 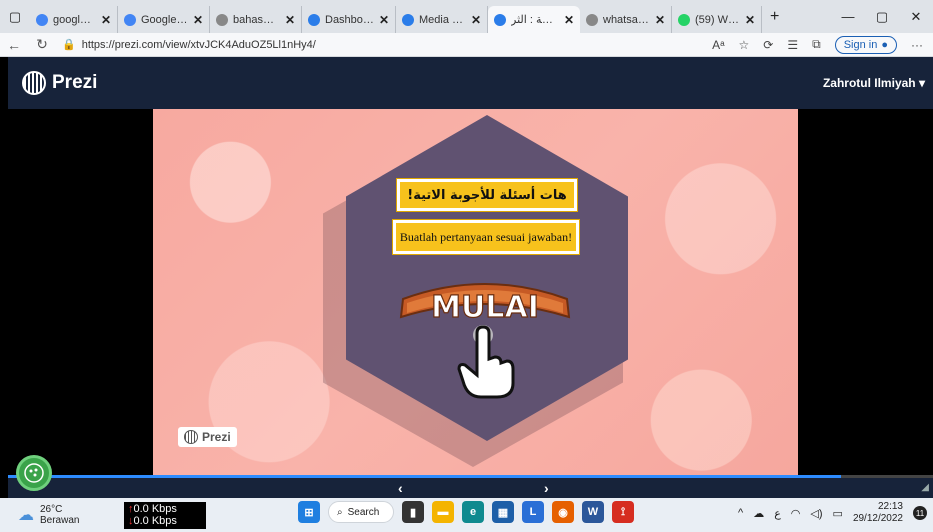 What do you see at coordinates (546, 488) in the screenshot?
I see `next-slide-button: ›` at bounding box center [546, 488].